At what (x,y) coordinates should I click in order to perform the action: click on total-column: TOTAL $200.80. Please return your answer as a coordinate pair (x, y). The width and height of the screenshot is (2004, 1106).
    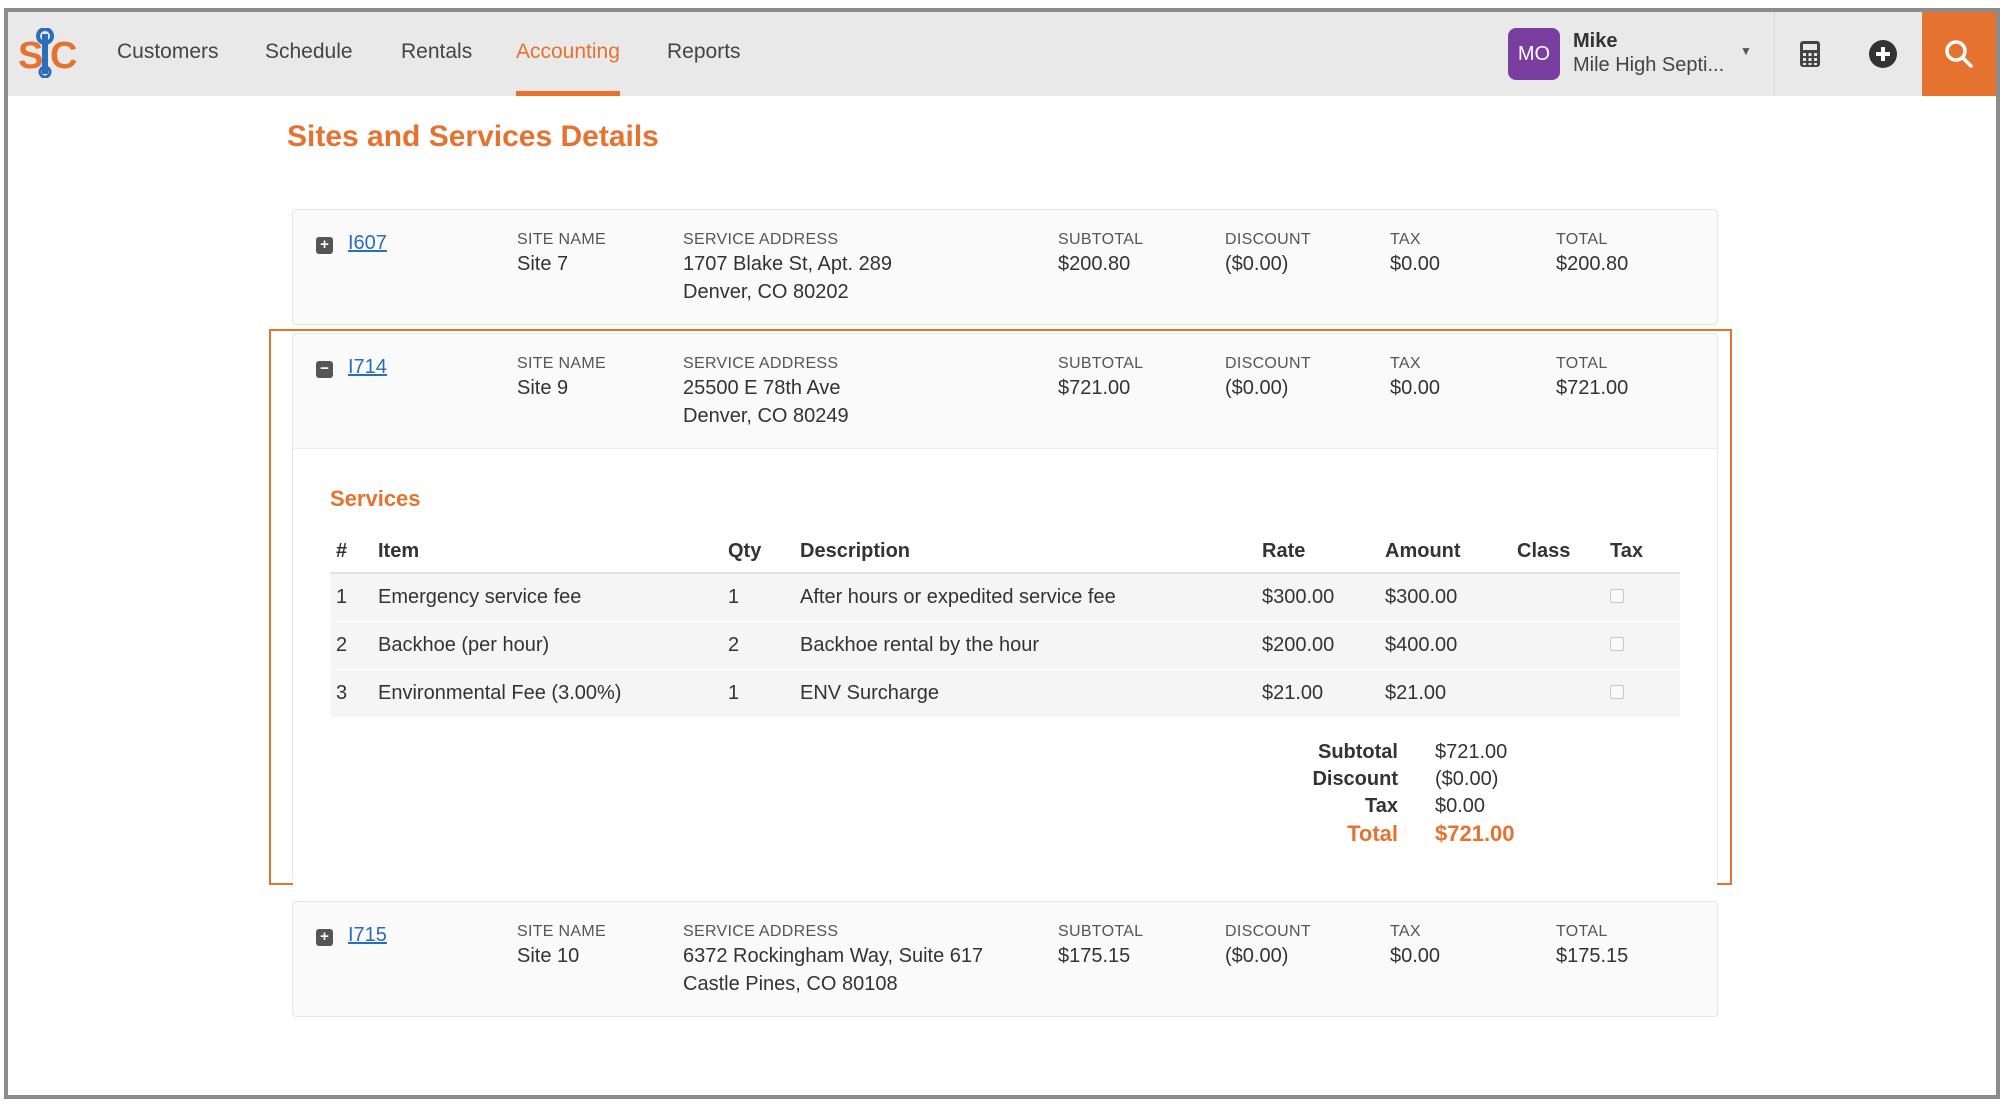
    Looking at the image, I should click on (1592, 254).